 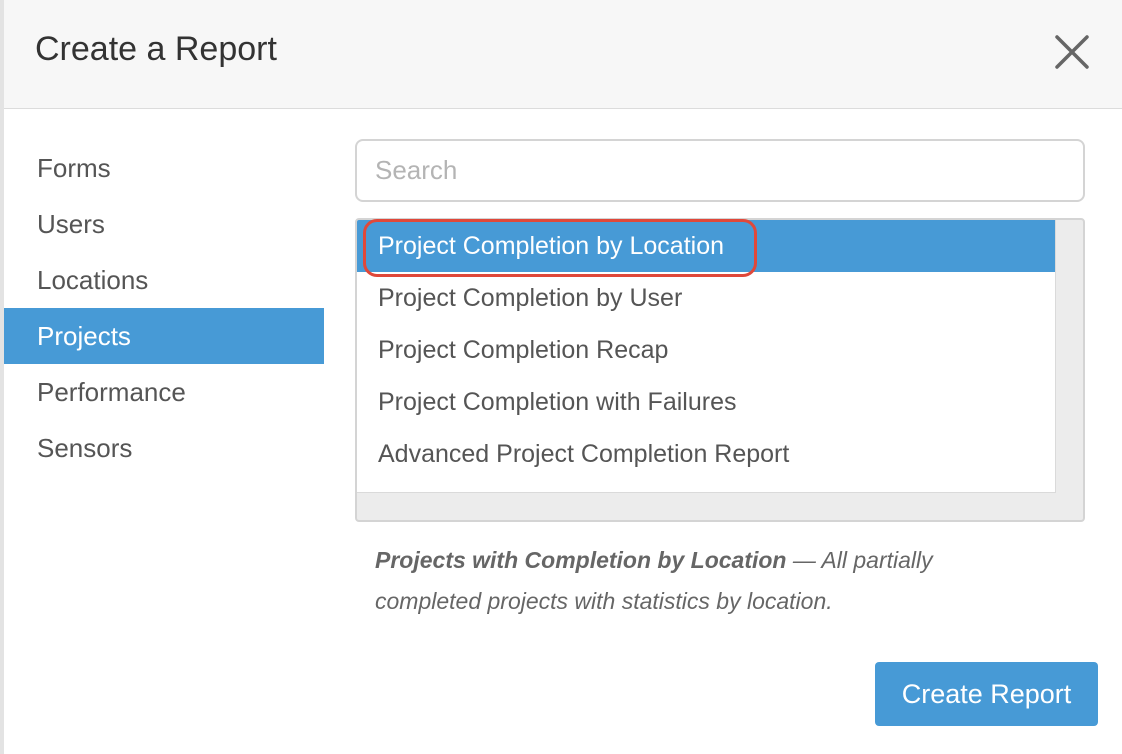 What do you see at coordinates (164, 336) in the screenshot?
I see `sidebar-item-projects: Projects` at bounding box center [164, 336].